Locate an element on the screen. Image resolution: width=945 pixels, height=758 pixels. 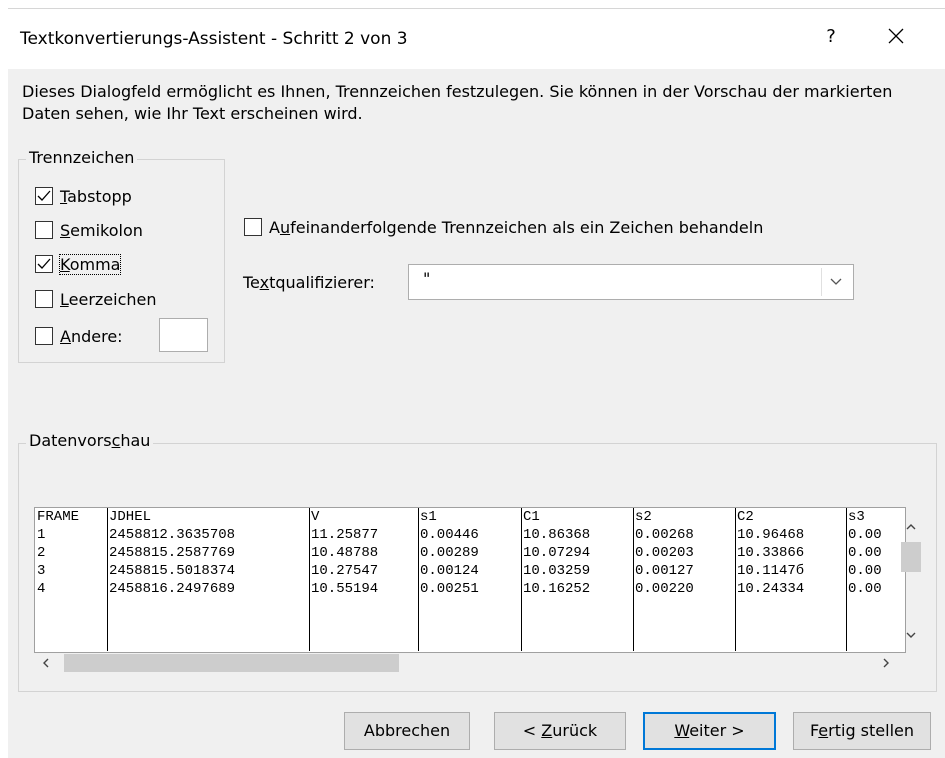
checkbox-label: Tabstopp is located at coordinates (96, 196).